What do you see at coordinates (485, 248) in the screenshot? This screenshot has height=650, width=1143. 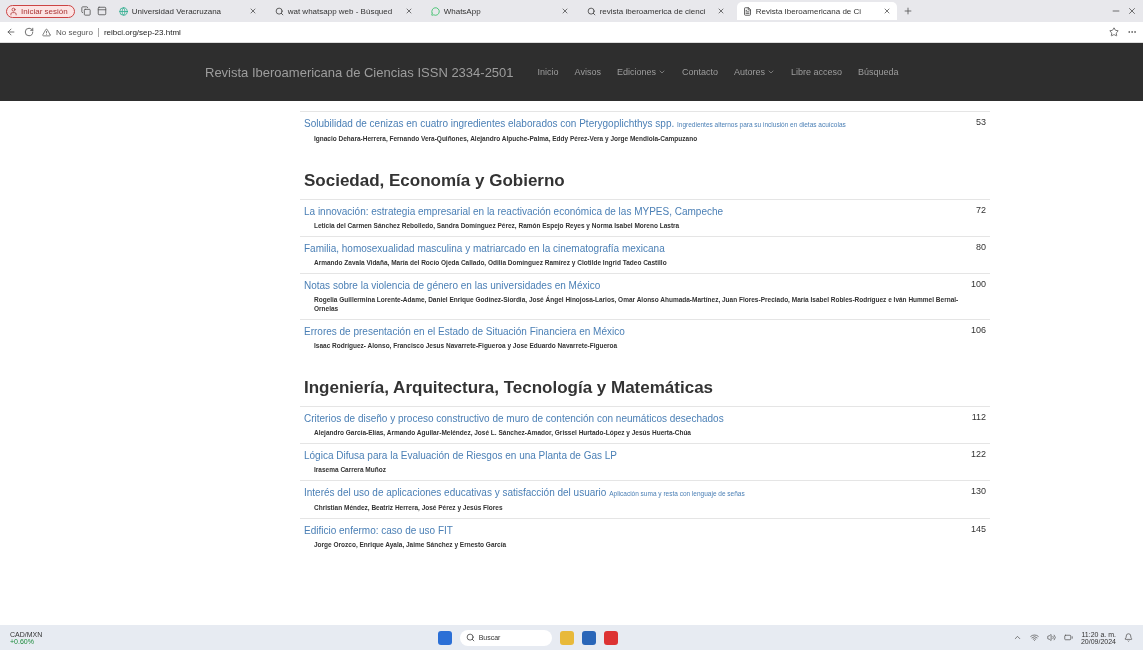 I see `article-link: Familia, homosexualidad masculina y matriarcado en la cinematografía mexicana` at bounding box center [485, 248].